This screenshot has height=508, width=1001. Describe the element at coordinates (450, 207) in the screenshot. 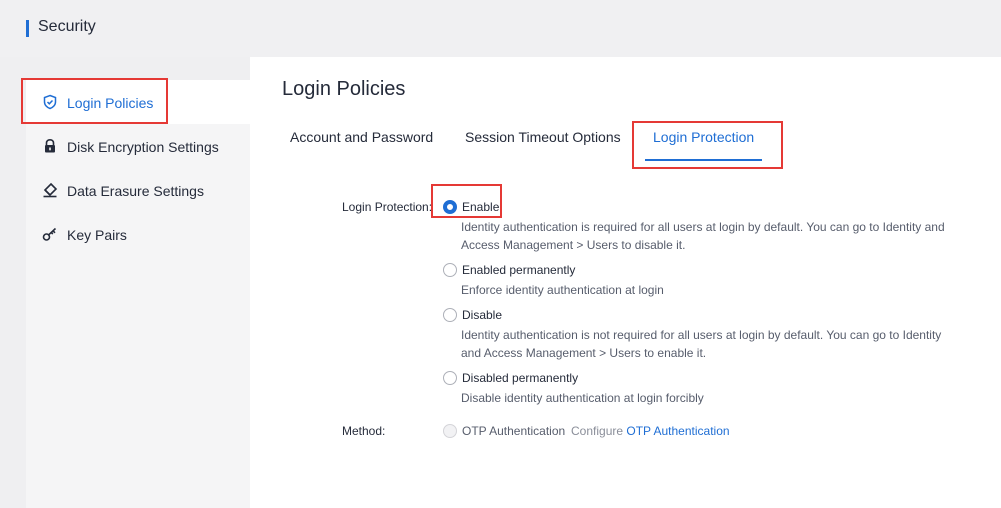

I see `radio-button-checked` at that location.